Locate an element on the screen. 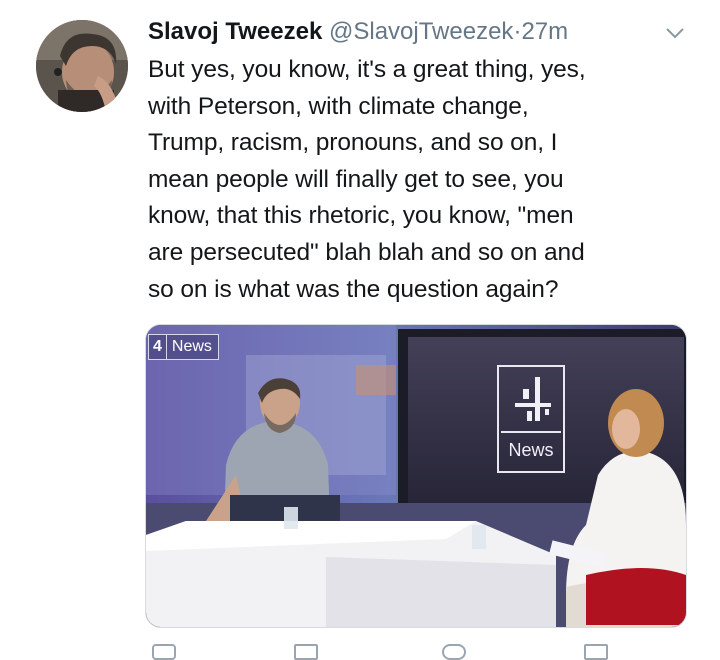 This screenshot has width=720, height=660. screen-logo-label: News is located at coordinates (531, 450).